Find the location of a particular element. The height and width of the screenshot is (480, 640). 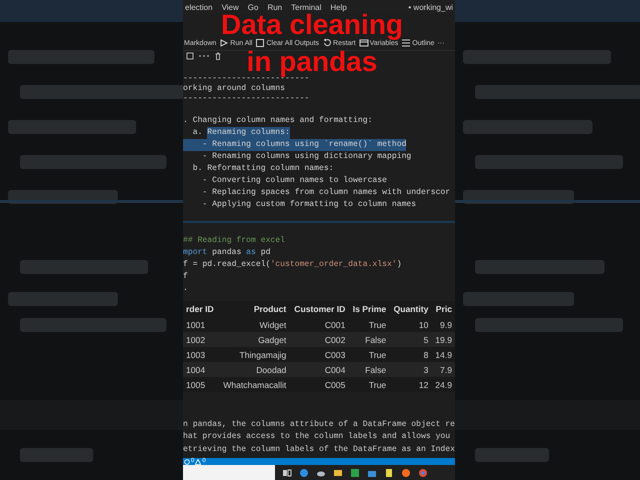

markdown-text: . Changing column names and formatting: is located at coordinates (277, 121).